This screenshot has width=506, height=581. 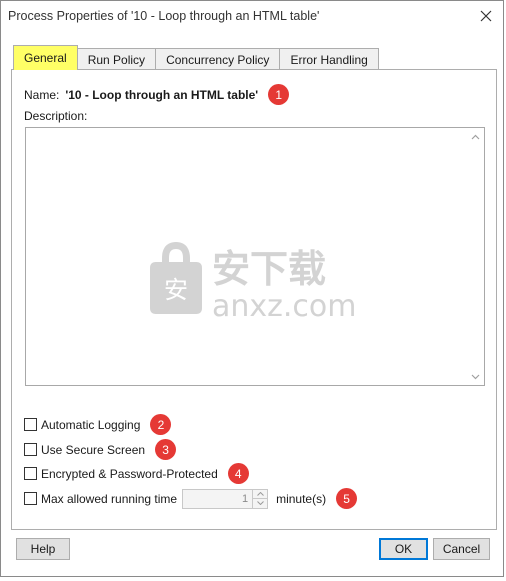 What do you see at coordinates (43, 549) in the screenshot?
I see `help-button: Help` at bounding box center [43, 549].